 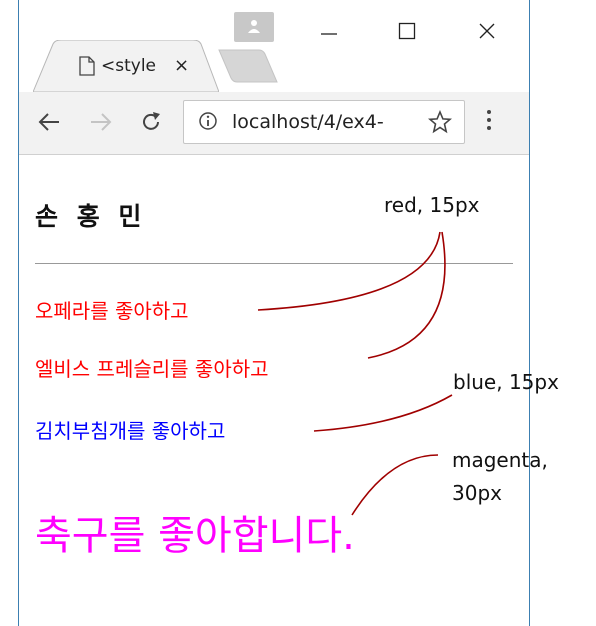 I want to click on annotation-arrows, so click(x=355, y=373).